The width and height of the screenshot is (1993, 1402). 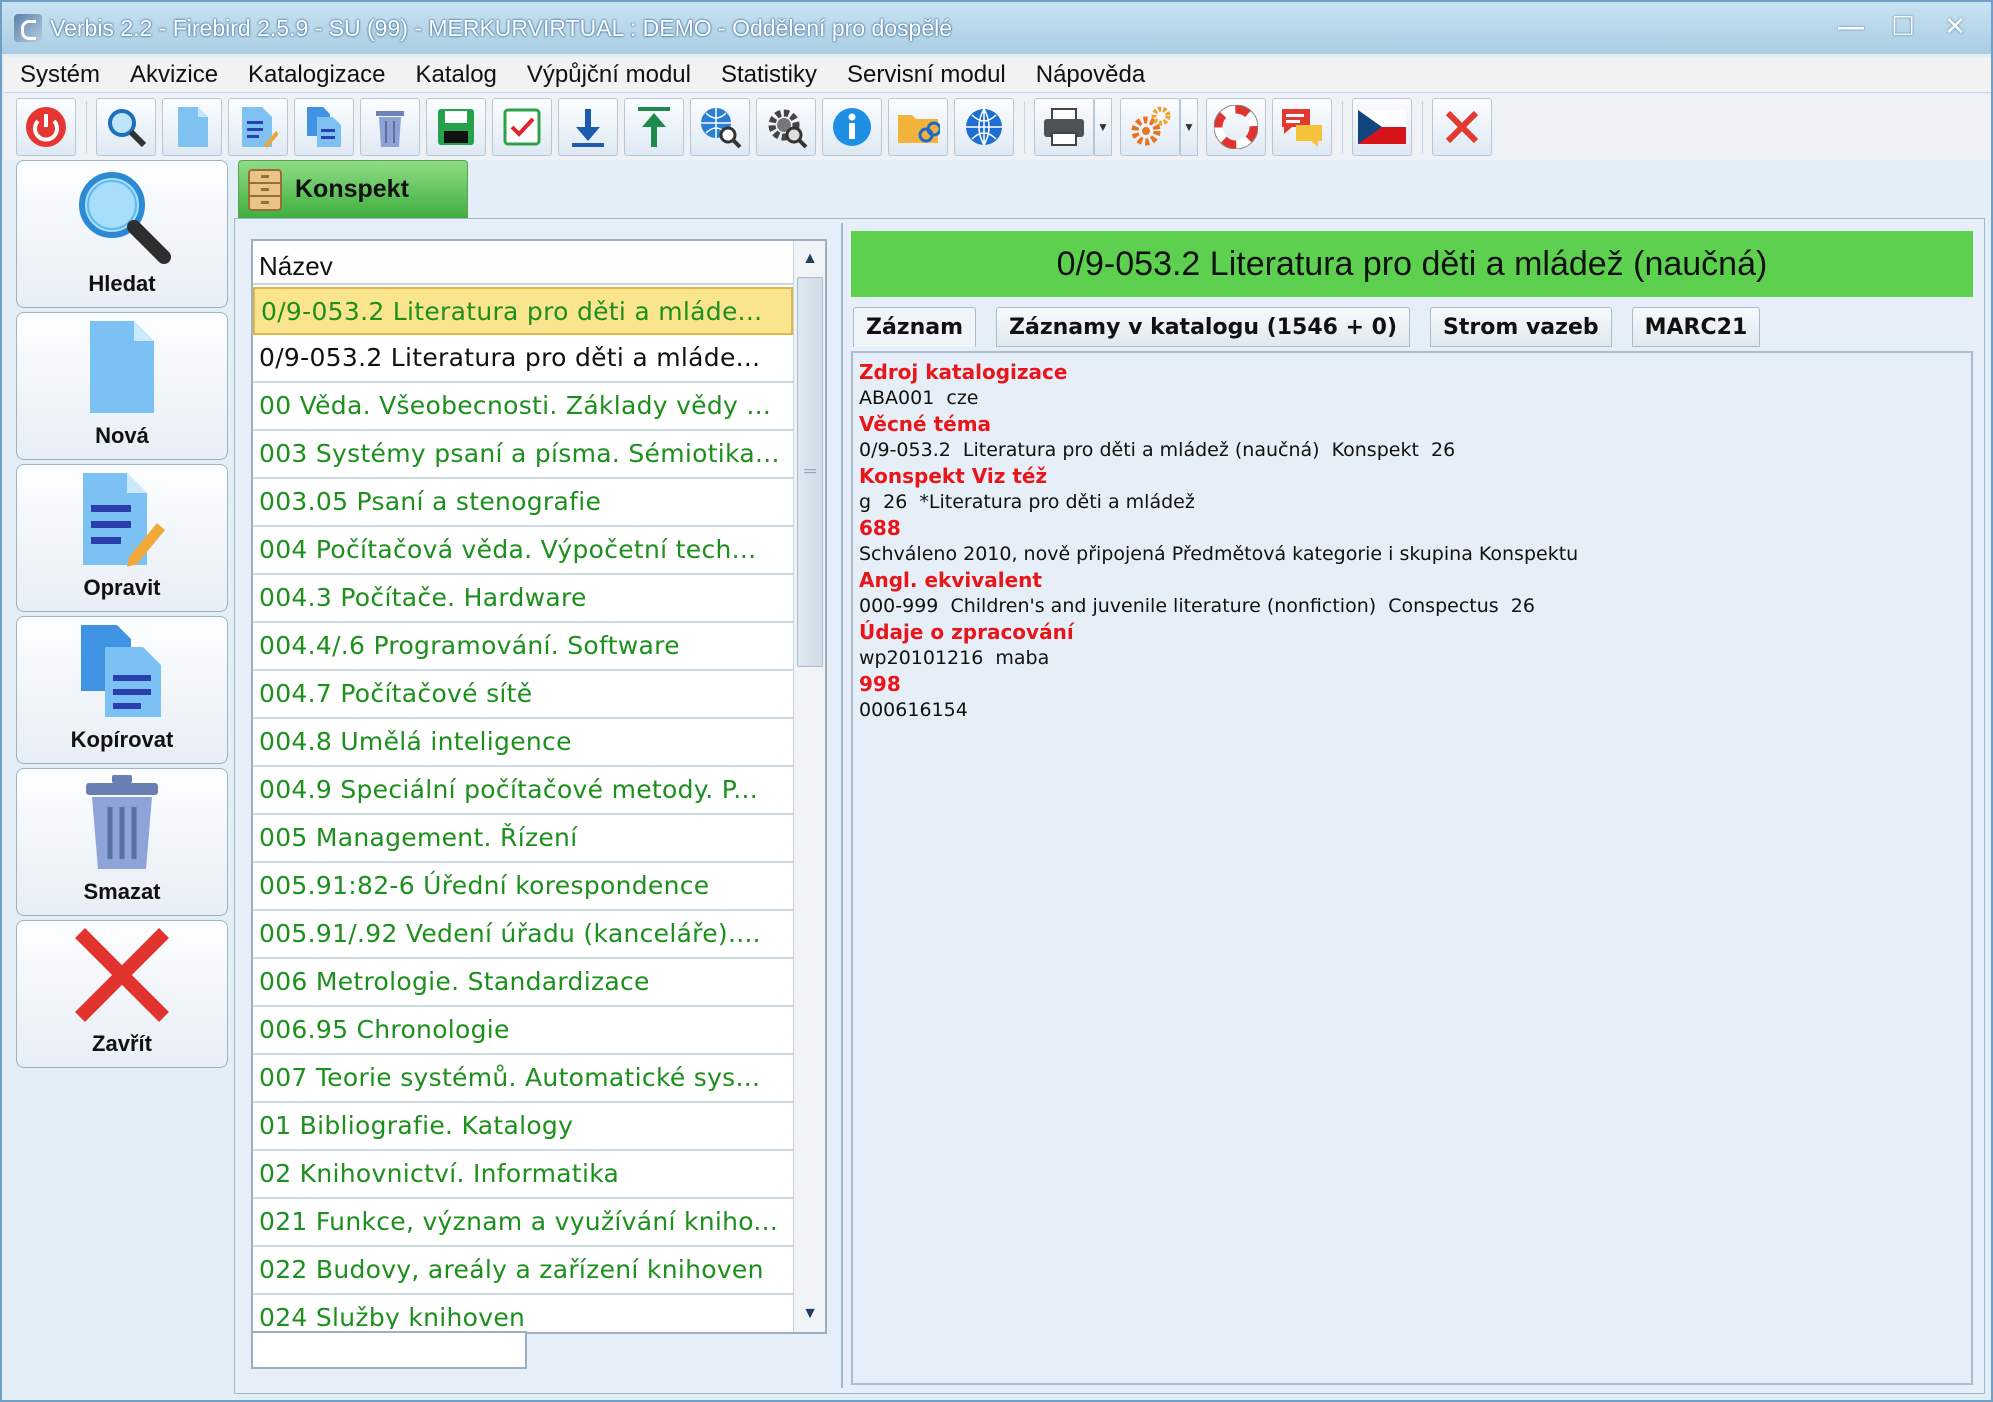 What do you see at coordinates (353, 189) in the screenshot?
I see `tab-konspekt: Konspekt` at bounding box center [353, 189].